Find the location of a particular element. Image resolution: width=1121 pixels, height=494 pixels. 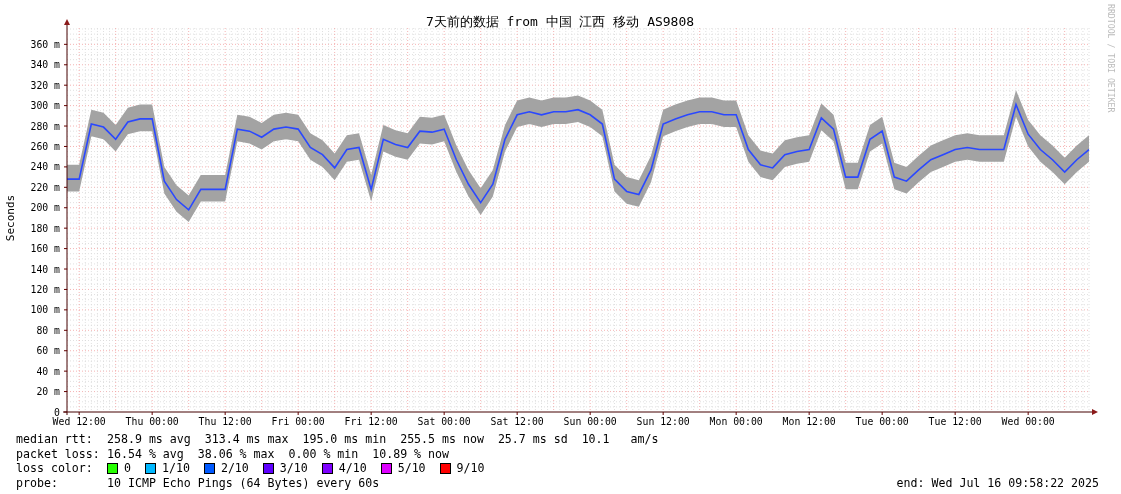

probe-text: 10 ICMP Echo Pings (64 Bytes) every 60s is located at coordinates (244, 483).